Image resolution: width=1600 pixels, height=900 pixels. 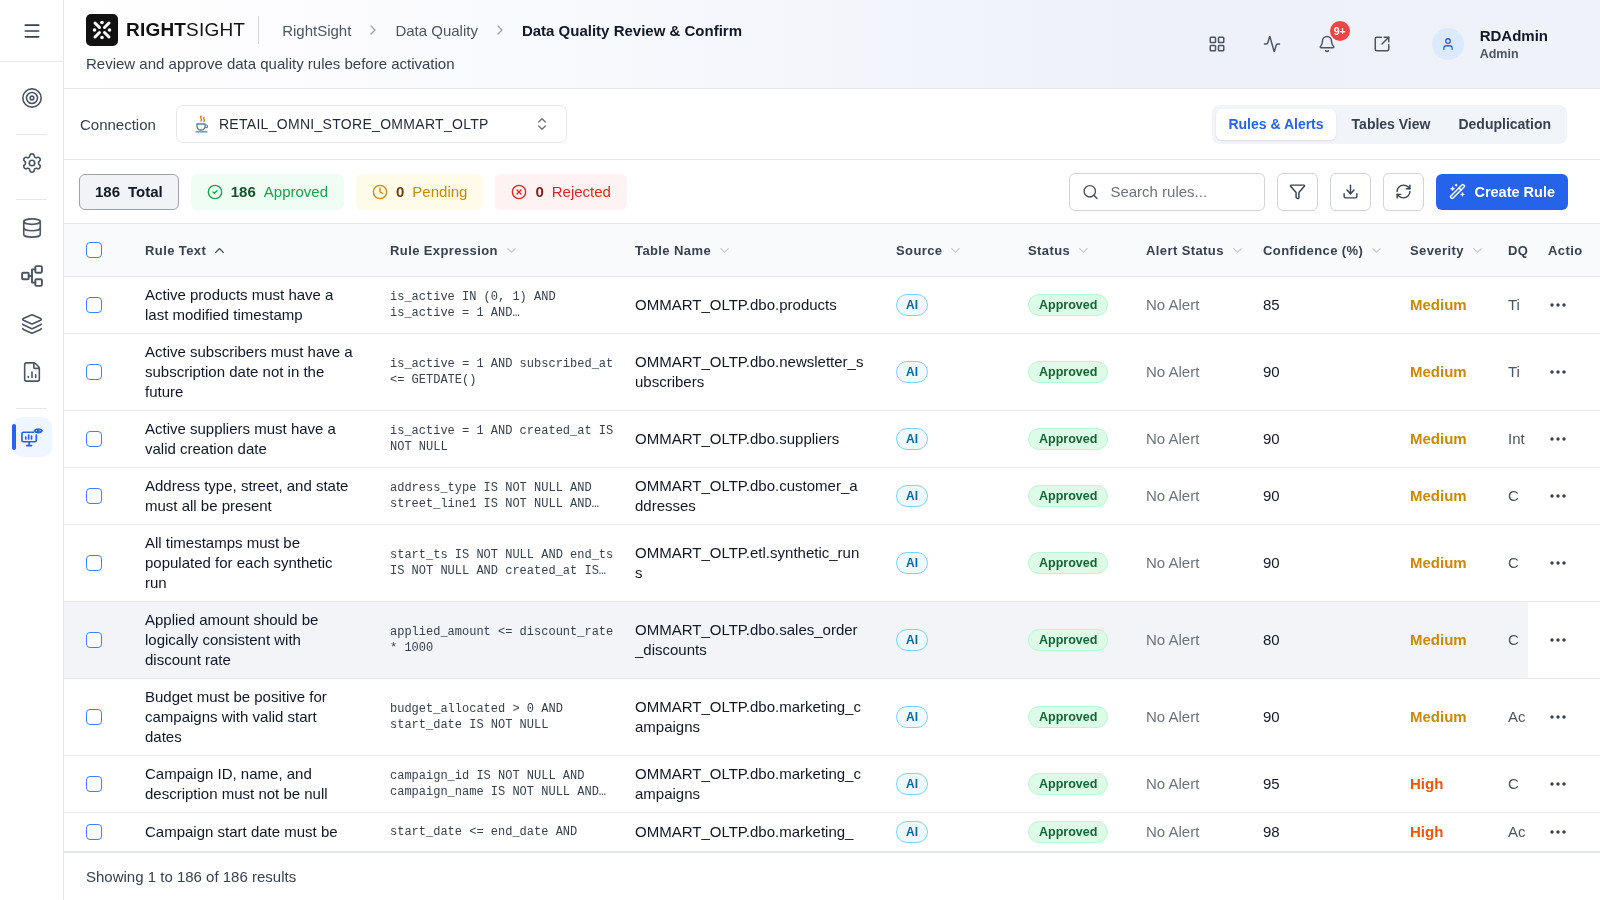 What do you see at coordinates (118, 124) in the screenshot?
I see `connection-label: Connection` at bounding box center [118, 124].